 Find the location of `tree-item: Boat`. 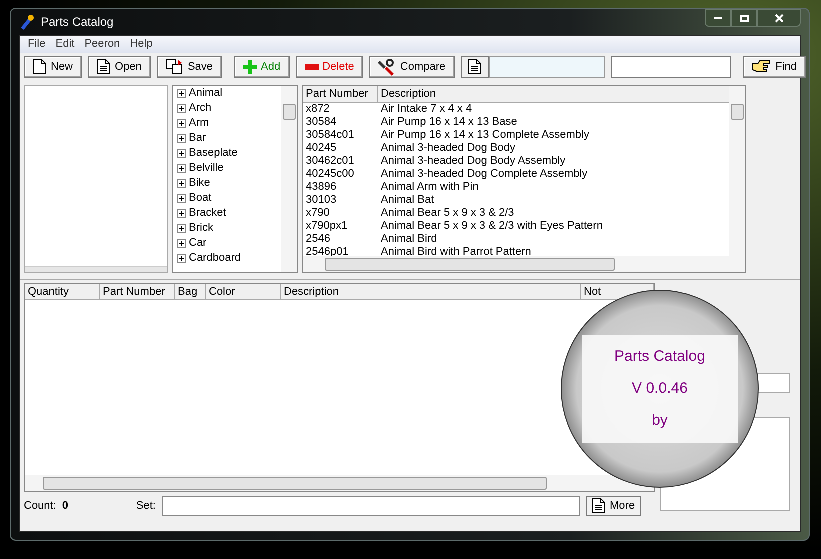

tree-item: Boat is located at coordinates (200, 198).